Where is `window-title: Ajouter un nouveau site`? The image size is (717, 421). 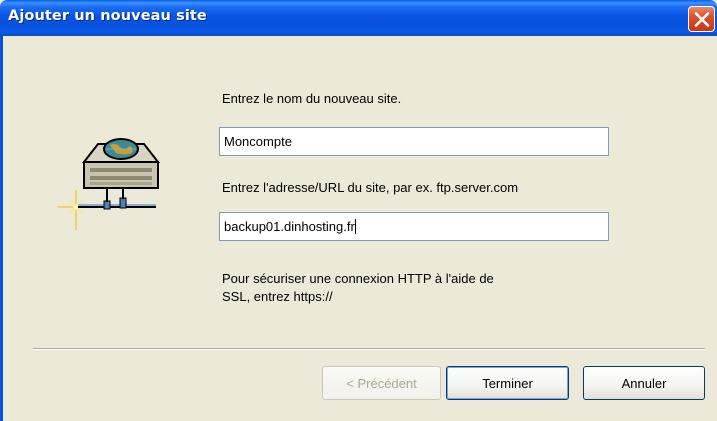
window-title: Ajouter un nouveau site is located at coordinates (107, 16).